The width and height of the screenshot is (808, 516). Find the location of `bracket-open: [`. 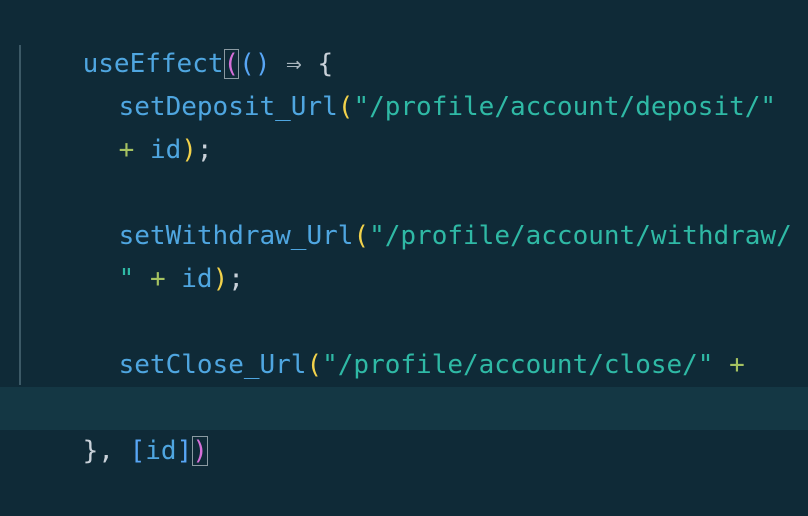

bracket-open: [ is located at coordinates (137, 451).